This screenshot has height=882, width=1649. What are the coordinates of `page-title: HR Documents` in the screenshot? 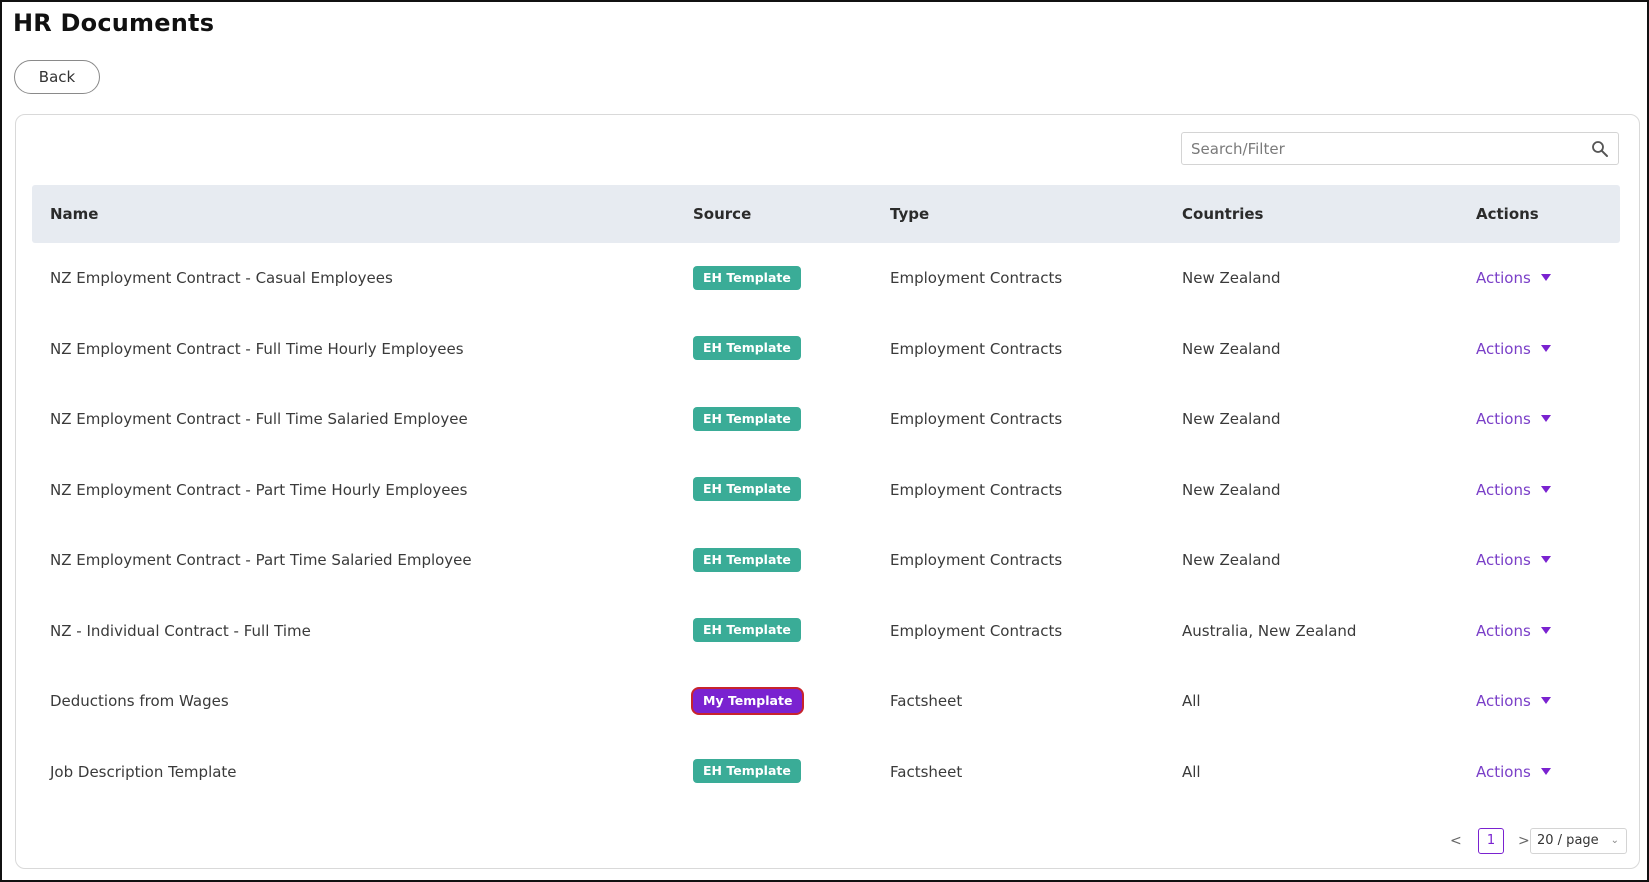 It's located at (114, 23).